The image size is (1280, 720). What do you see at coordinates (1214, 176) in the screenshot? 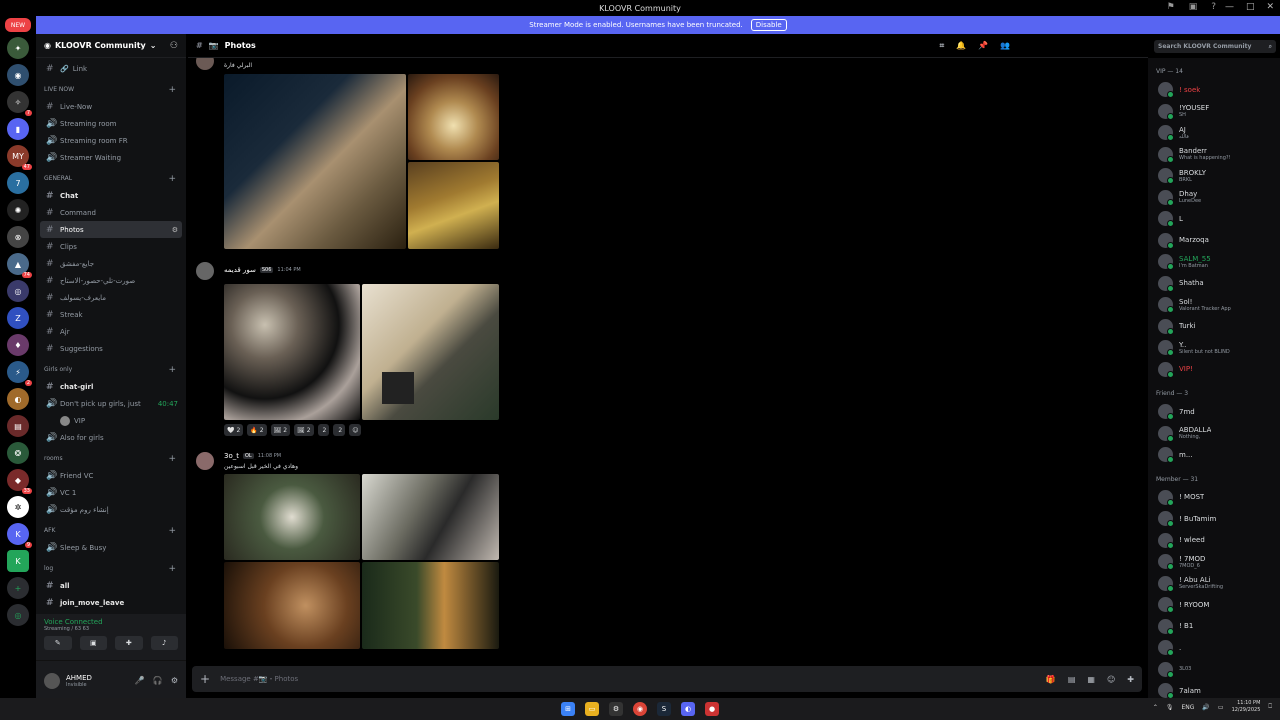
I see `member-item: BROKLY BRKL` at bounding box center [1214, 176].